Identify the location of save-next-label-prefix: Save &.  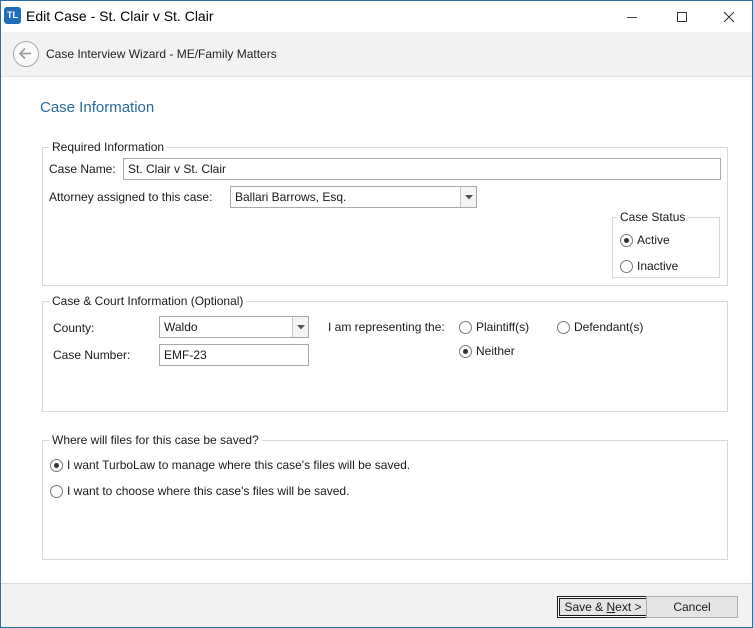
(585, 607).